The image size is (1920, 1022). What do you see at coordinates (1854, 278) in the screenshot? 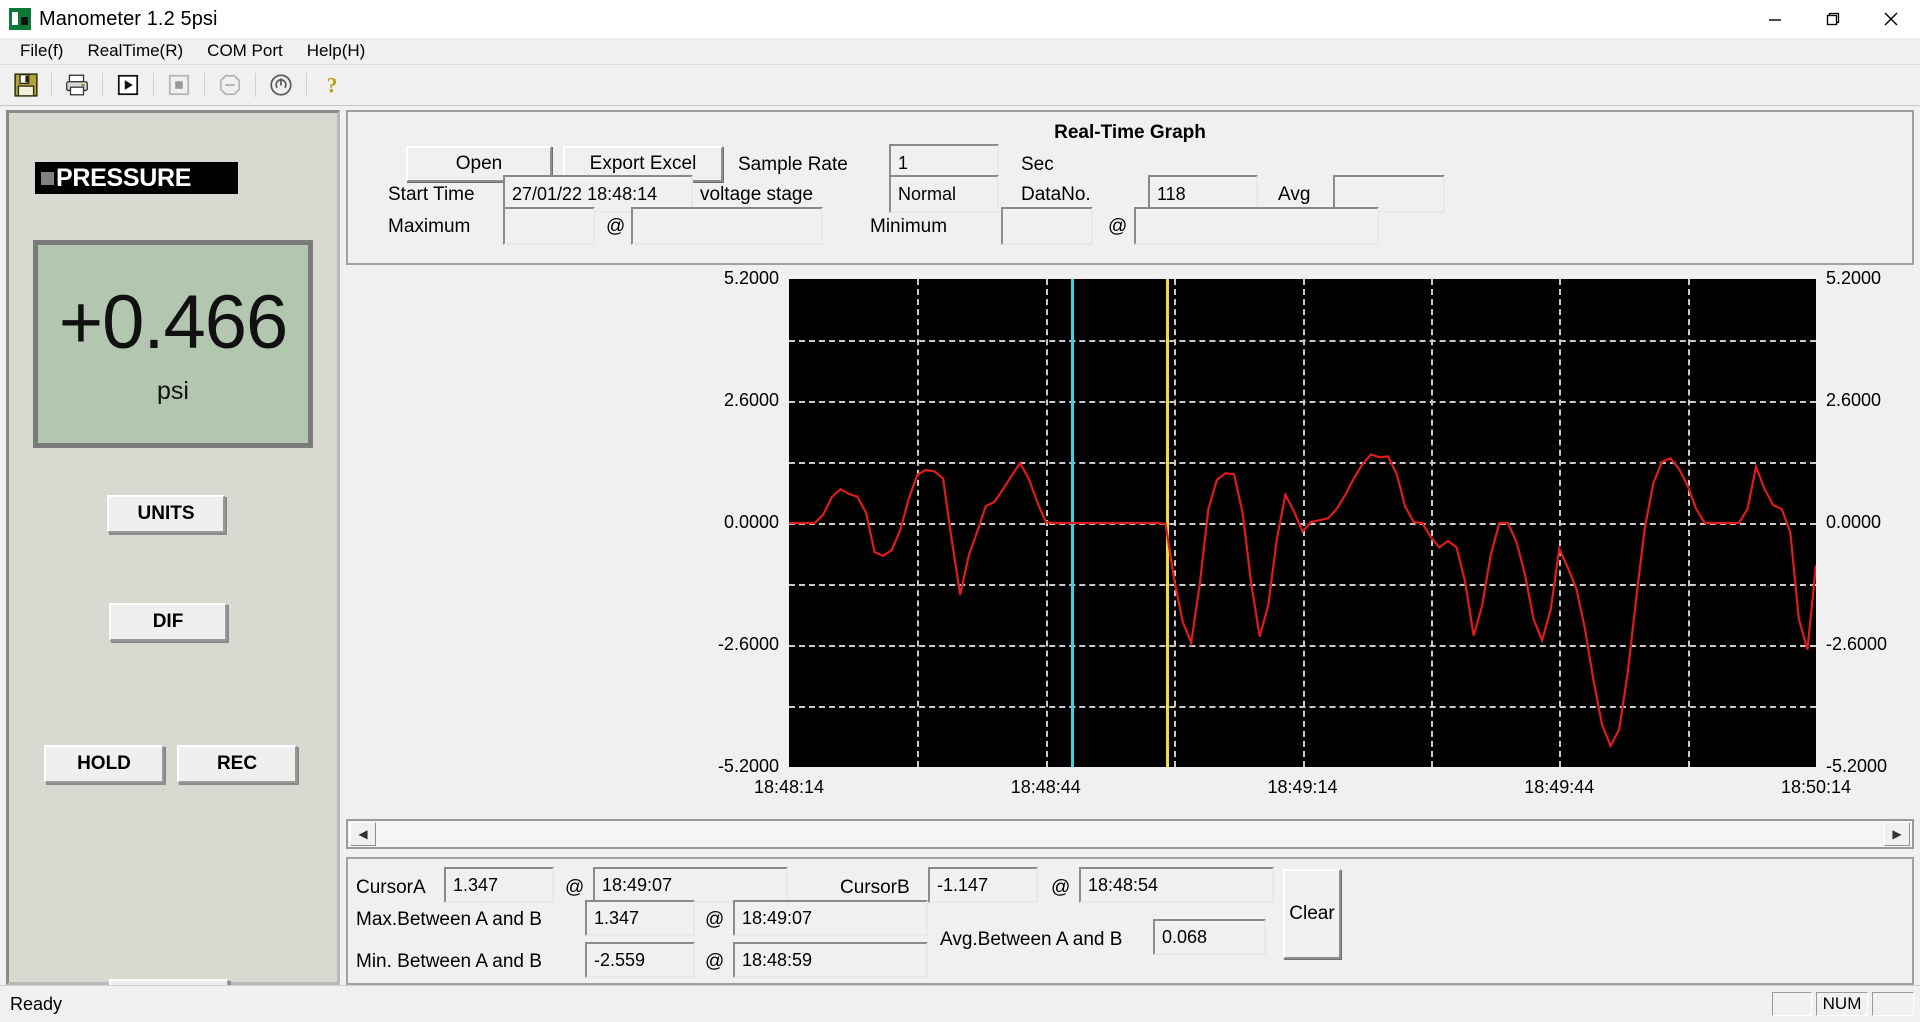
I see `y-axis-tick-label-right: 5.2000` at bounding box center [1854, 278].